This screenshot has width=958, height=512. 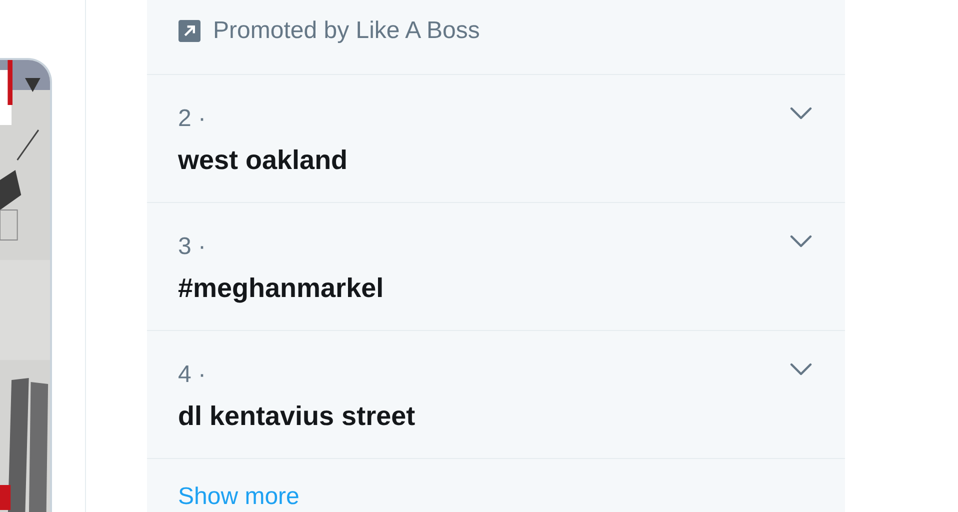 What do you see at coordinates (281, 288) in the screenshot?
I see `trend-name: #meghanmarkel` at bounding box center [281, 288].